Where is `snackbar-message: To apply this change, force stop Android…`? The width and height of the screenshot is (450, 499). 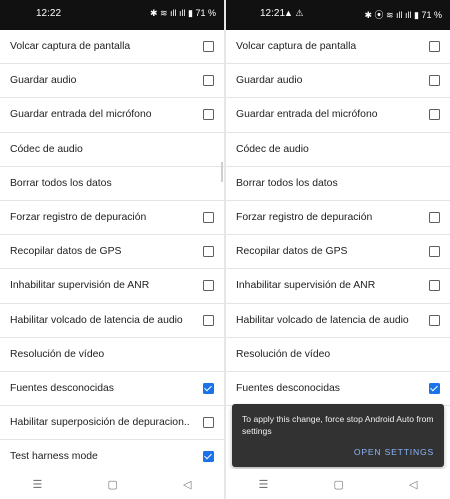
snackbar-message: To apply this change, force stop Android… is located at coordinates (338, 425).